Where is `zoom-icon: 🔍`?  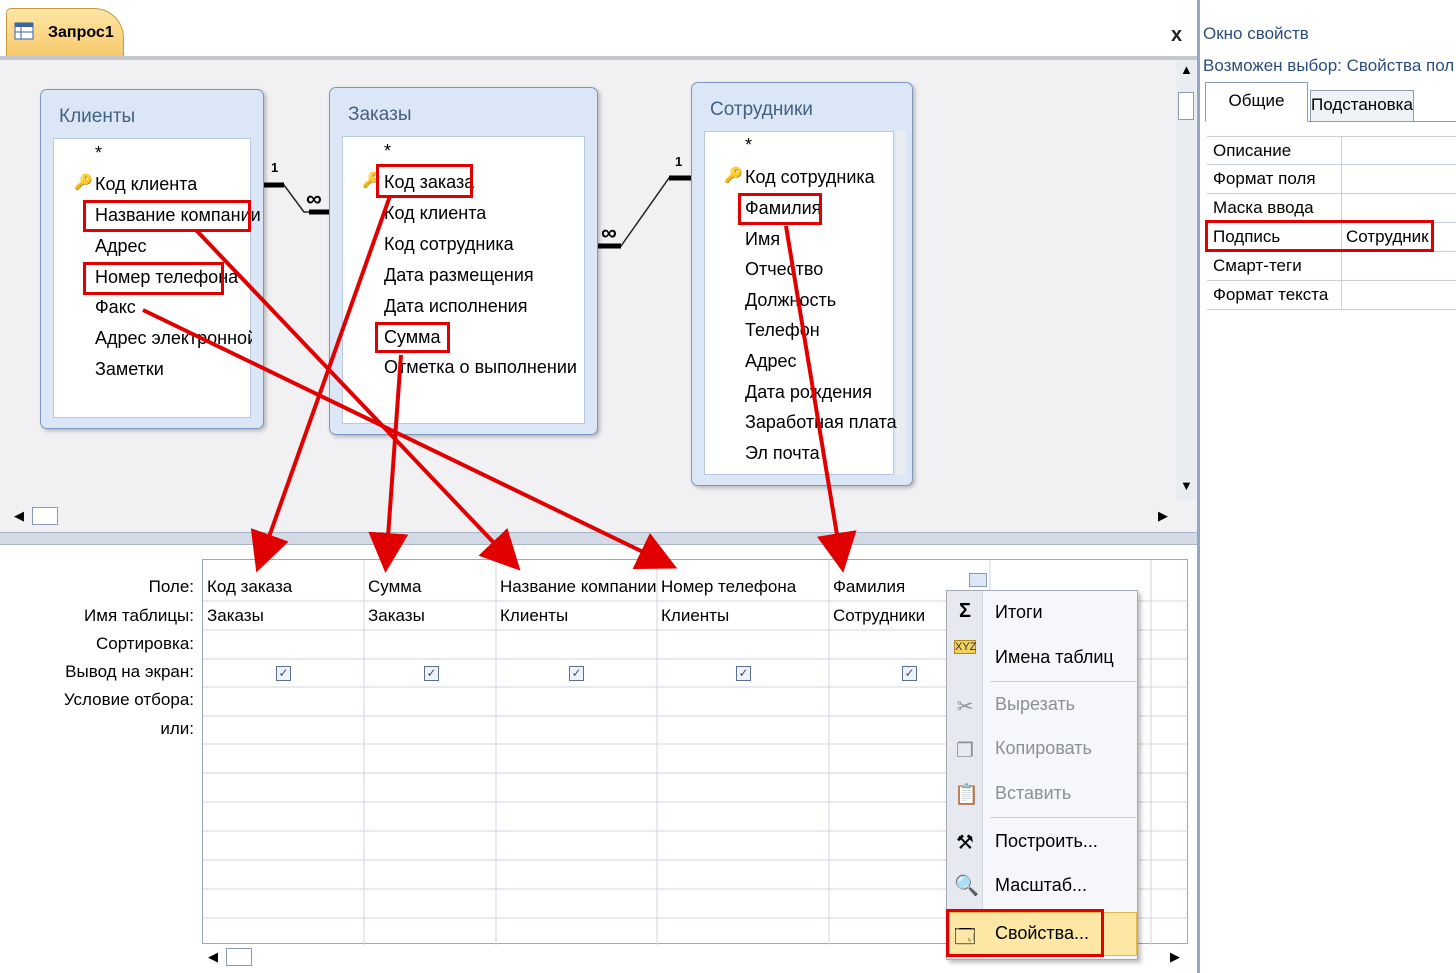 zoom-icon: 🔍 is located at coordinates (966, 886).